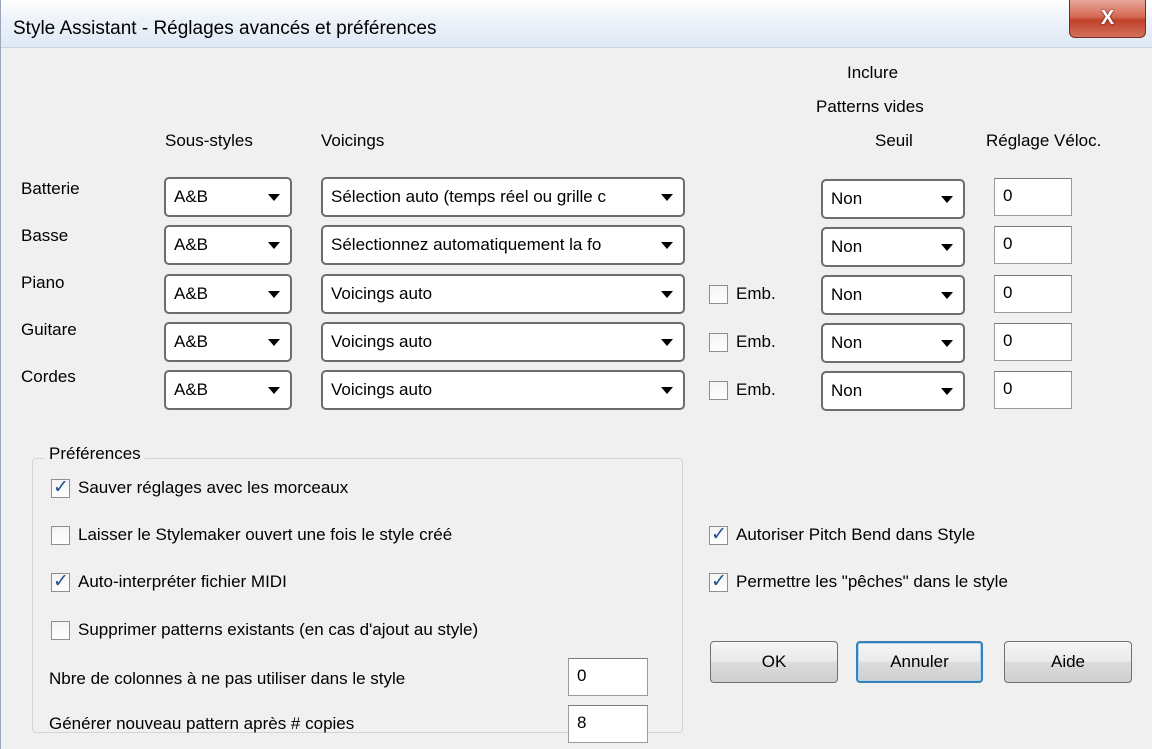  Describe the element at coordinates (353, 140) in the screenshot. I see `header-voicings: Voicings` at that location.